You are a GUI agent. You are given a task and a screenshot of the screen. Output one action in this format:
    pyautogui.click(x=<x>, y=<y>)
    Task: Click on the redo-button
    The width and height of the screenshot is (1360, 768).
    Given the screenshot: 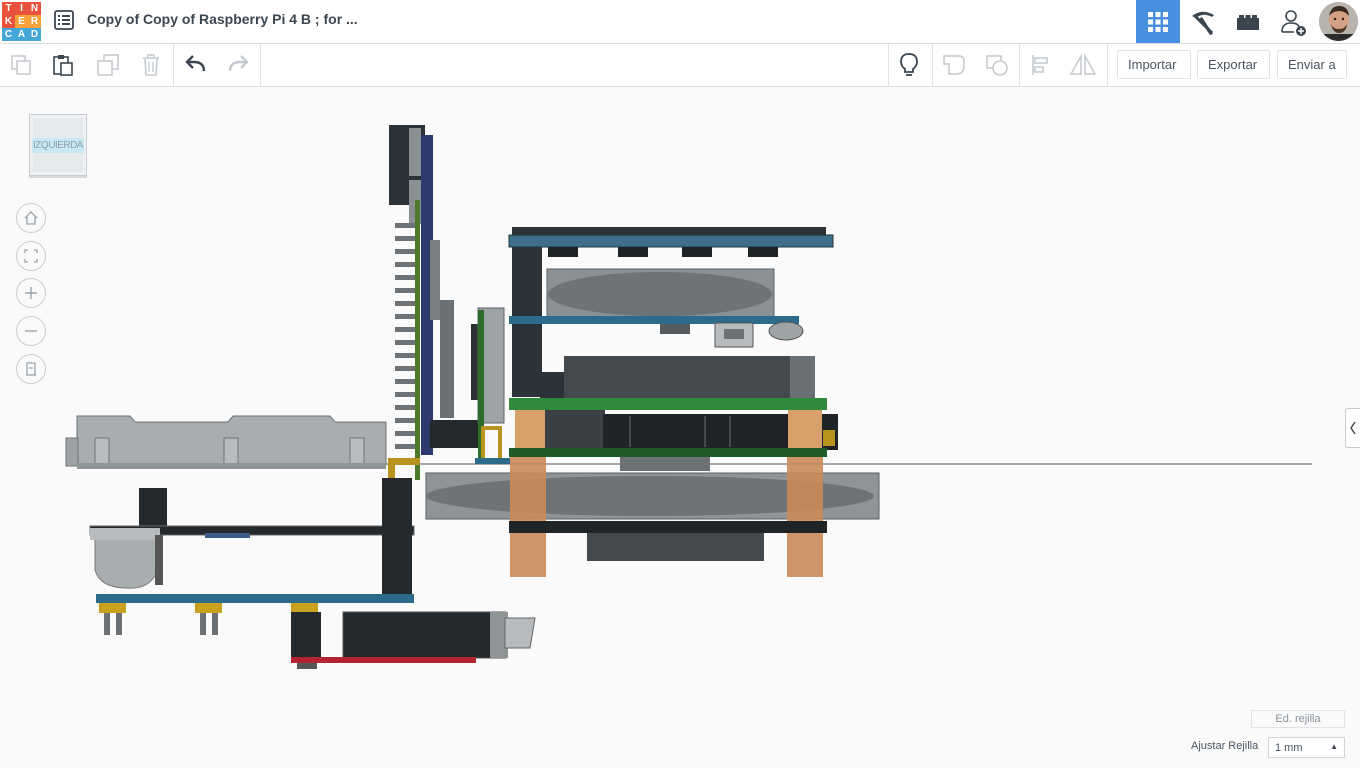 What is the action you would take?
    pyautogui.click(x=238, y=65)
    